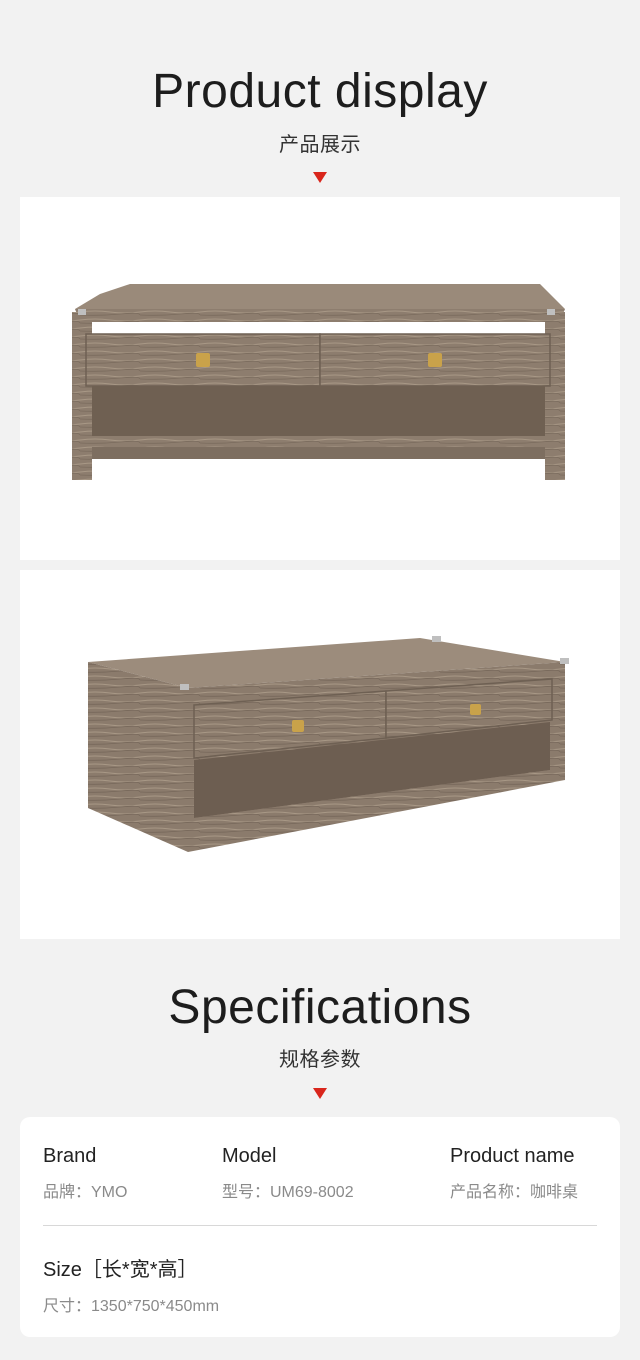 This screenshot has width=640, height=1360. I want to click on spec-brand-value: 品牌：YMO, so click(85, 1192).